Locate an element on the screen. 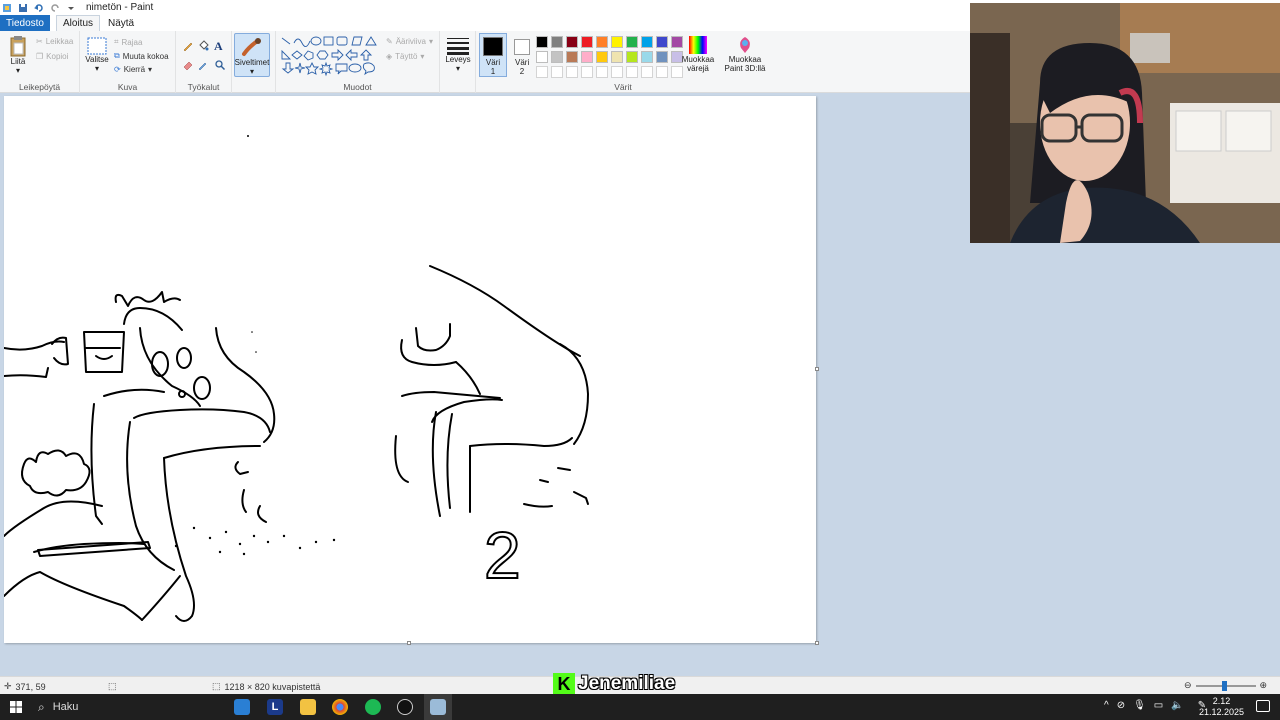  brushes-button: Siveltimet ▾ is located at coordinates (252, 55).